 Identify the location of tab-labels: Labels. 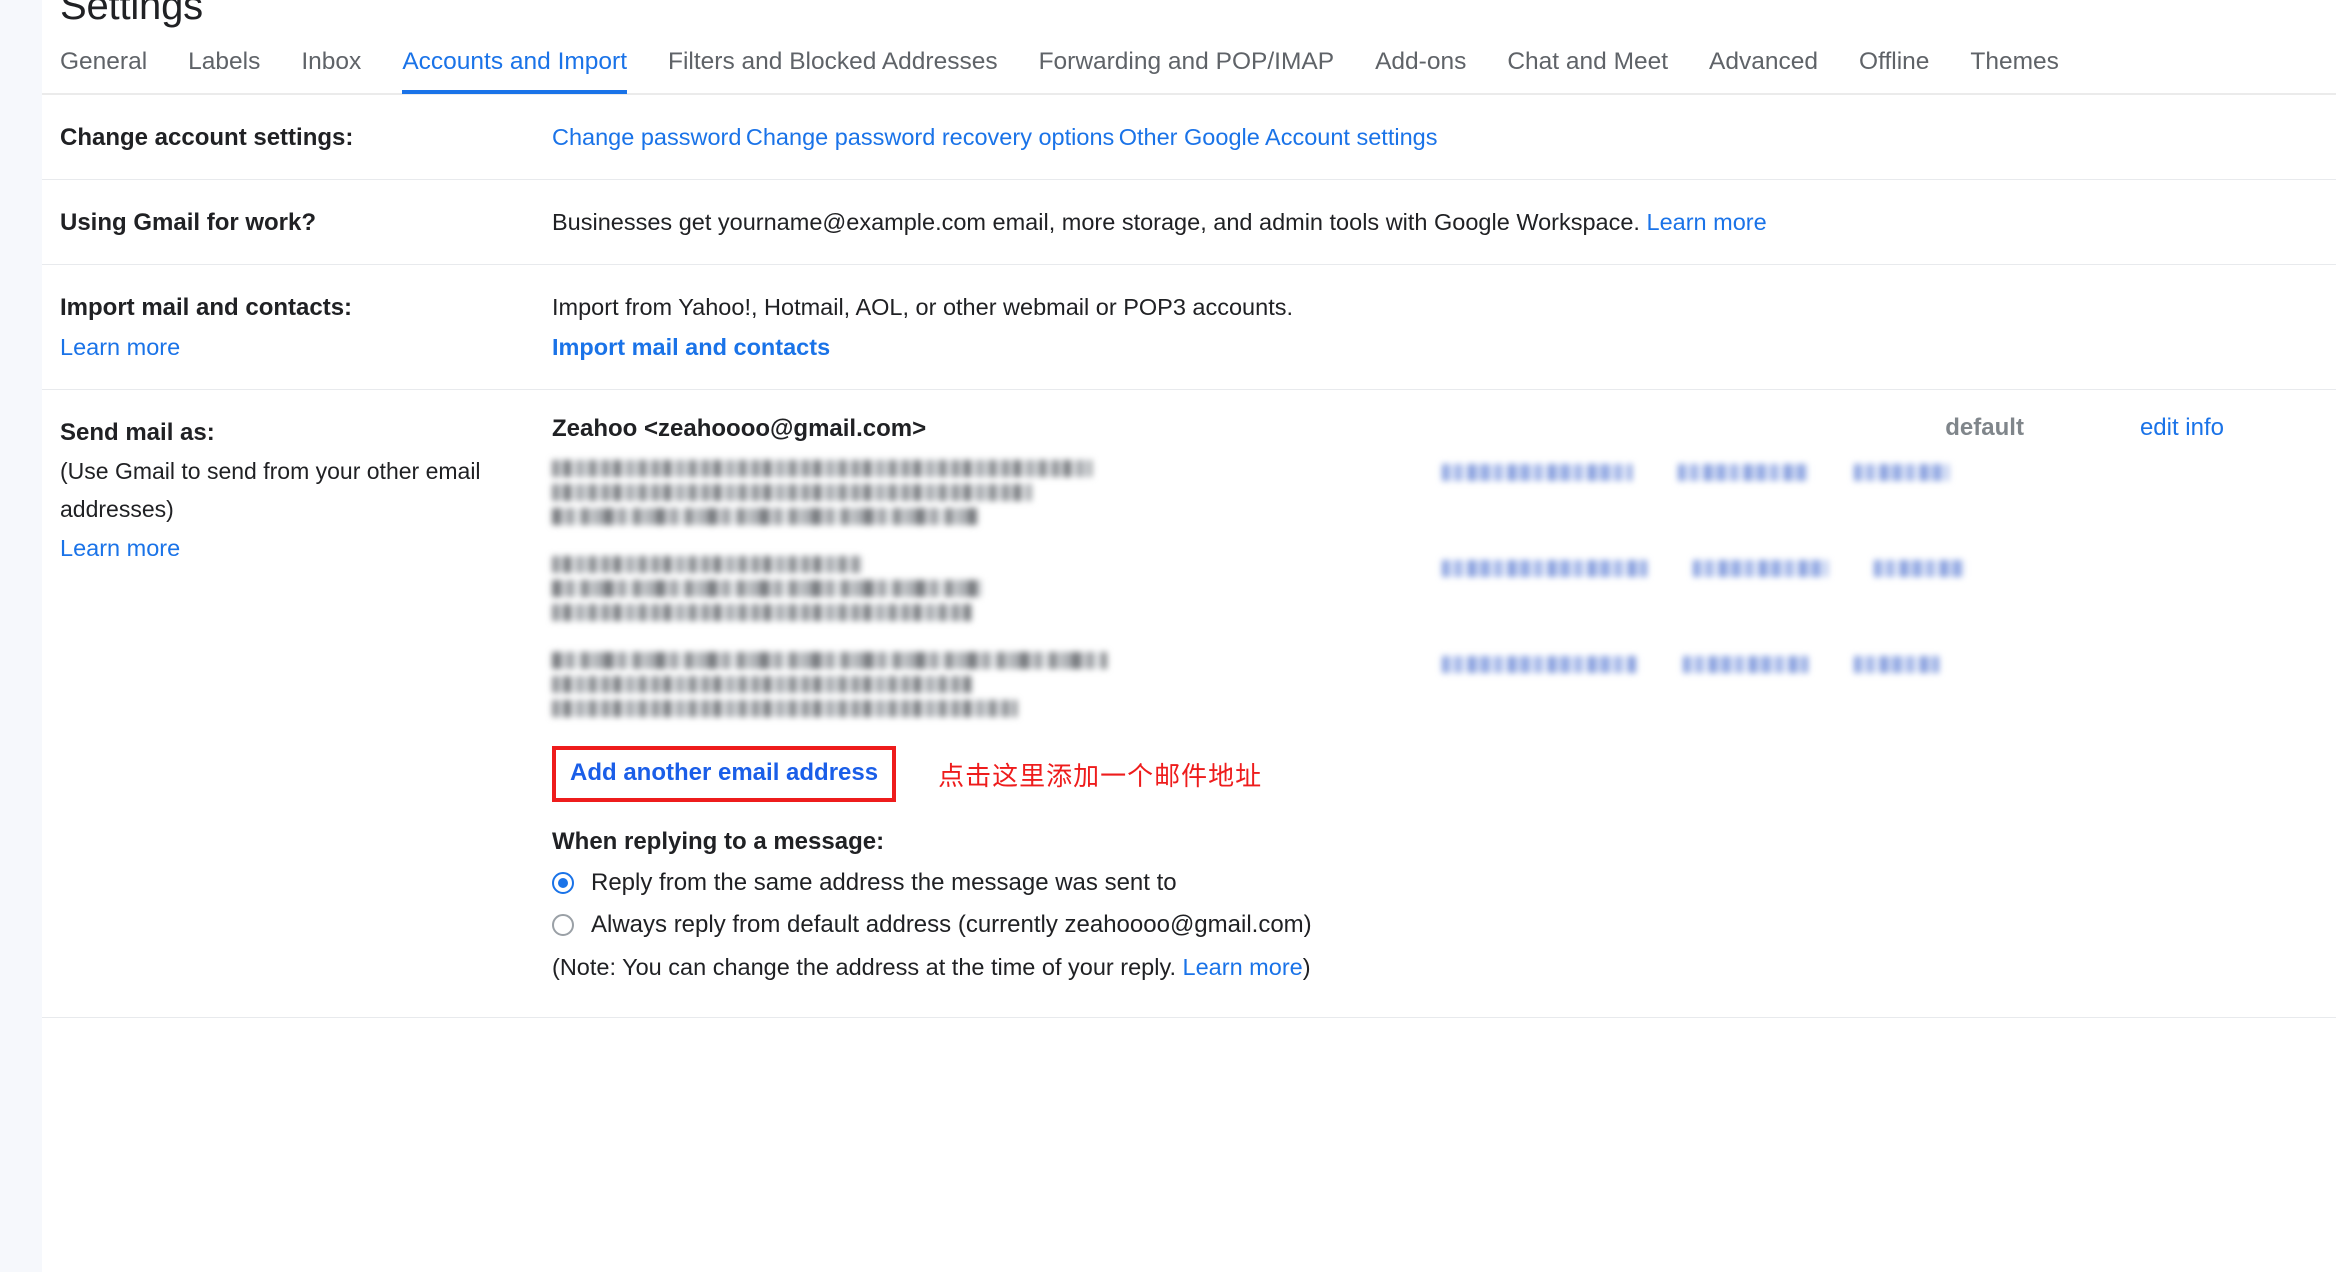
(224, 70).